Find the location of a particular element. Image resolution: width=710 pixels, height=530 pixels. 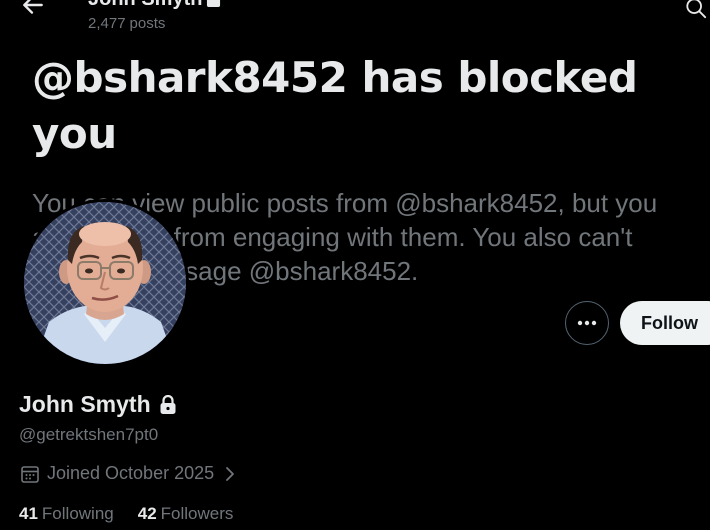

follow-button: Follow is located at coordinates (665, 323).